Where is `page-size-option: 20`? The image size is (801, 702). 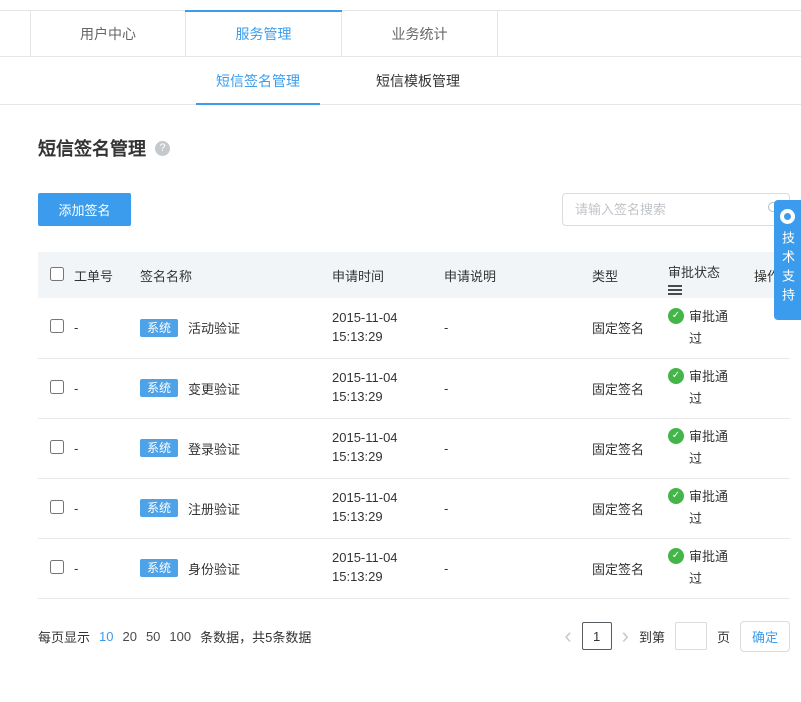
page-size-option: 20 is located at coordinates (129, 636).